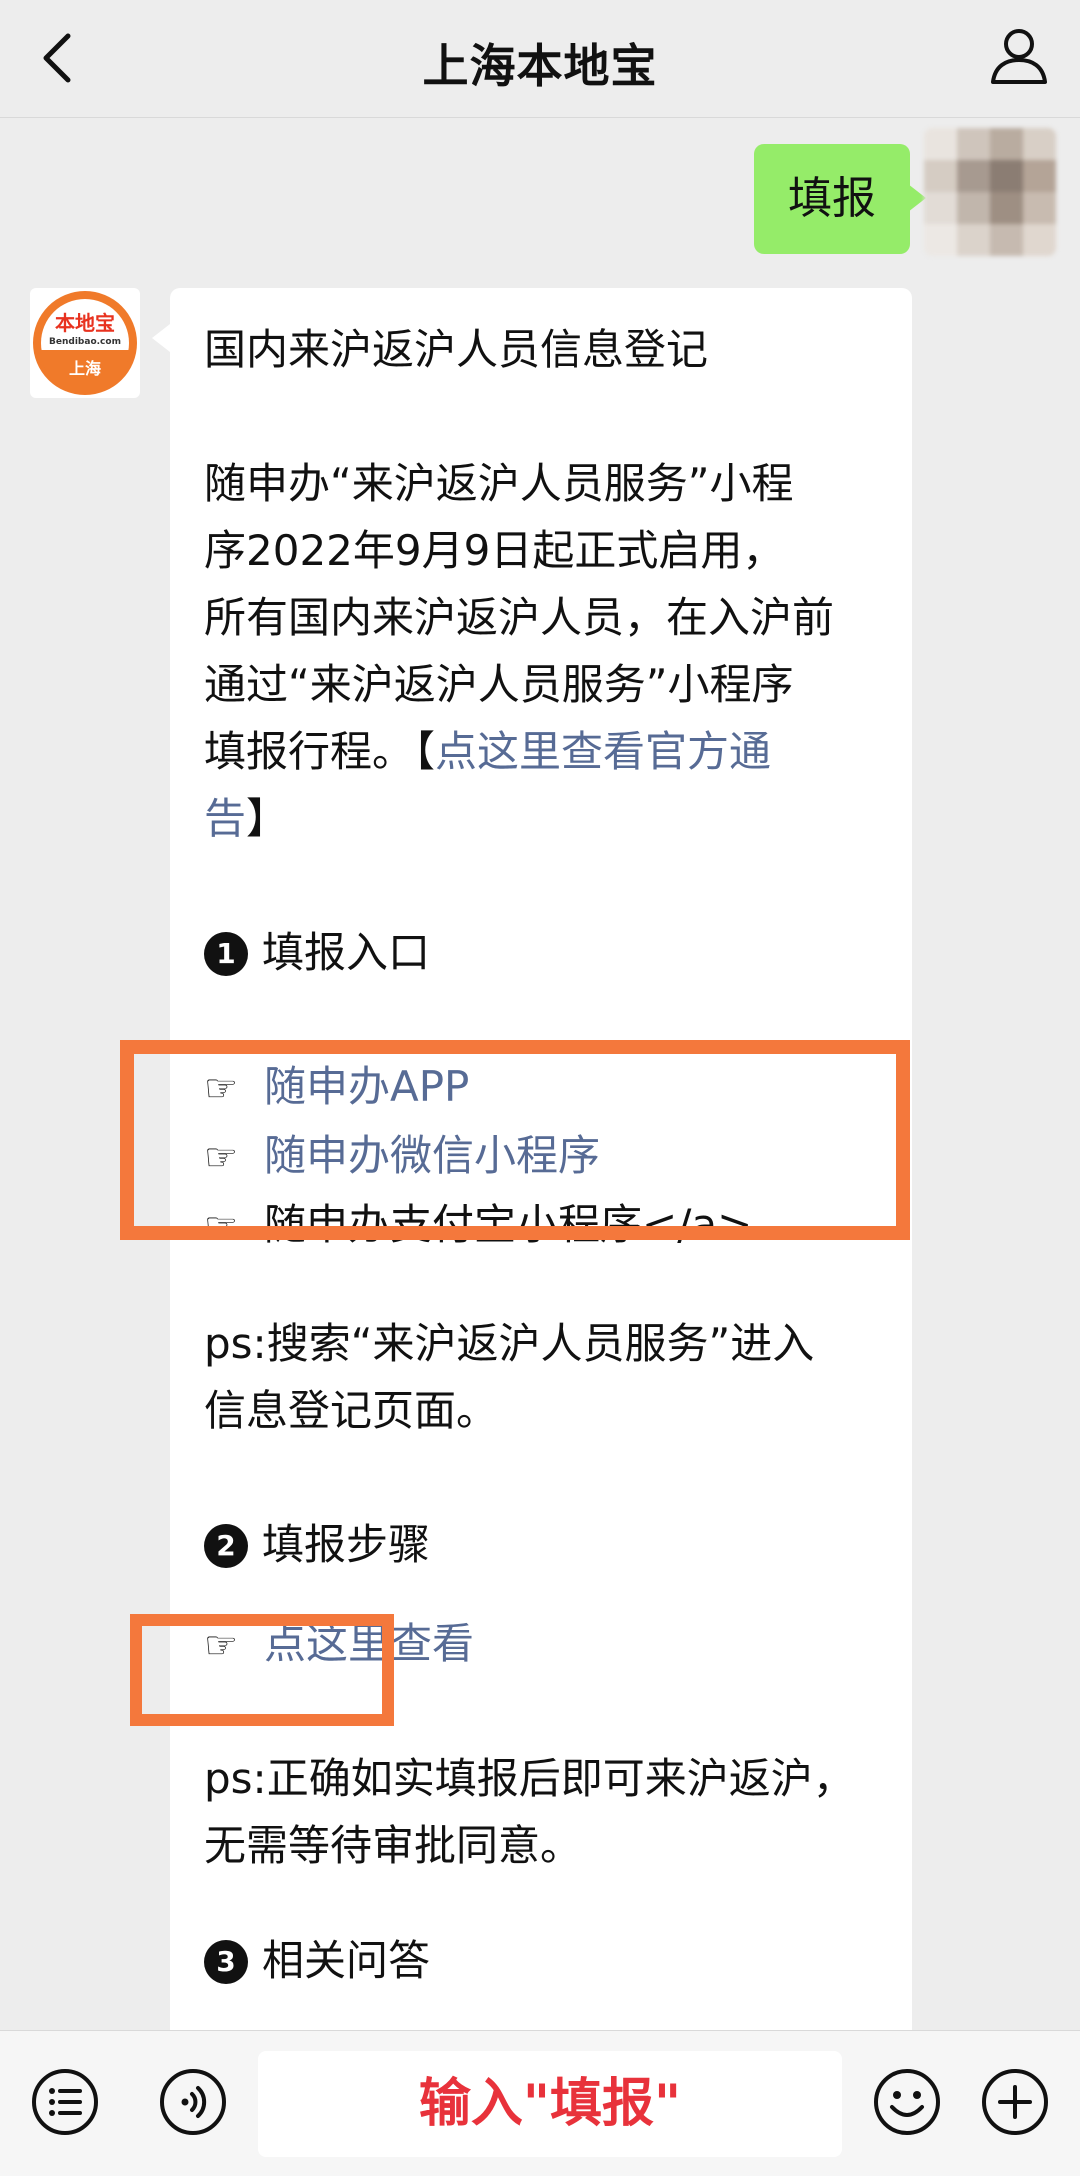  I want to click on user-icon, so click(1019, 55).